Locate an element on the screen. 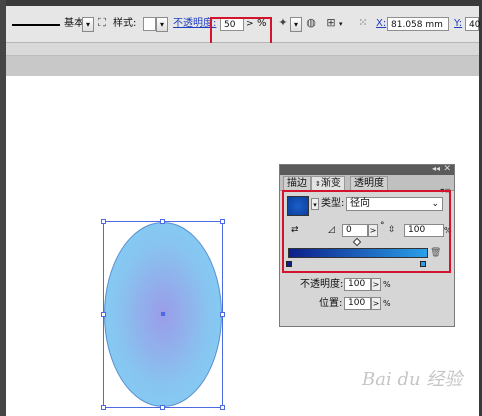 The image size is (482, 416). tab-gradient: ⇕渐变 is located at coordinates (328, 183).